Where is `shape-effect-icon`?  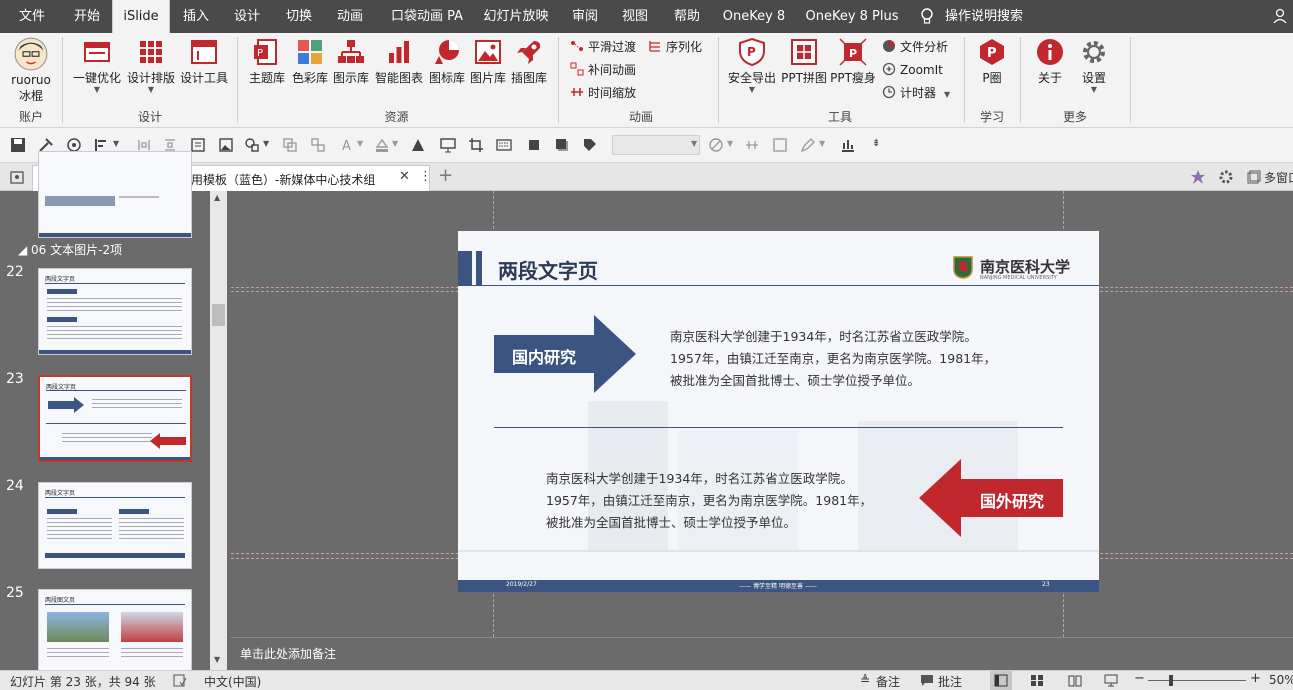
shape-effect-icon is located at coordinates (418, 145).